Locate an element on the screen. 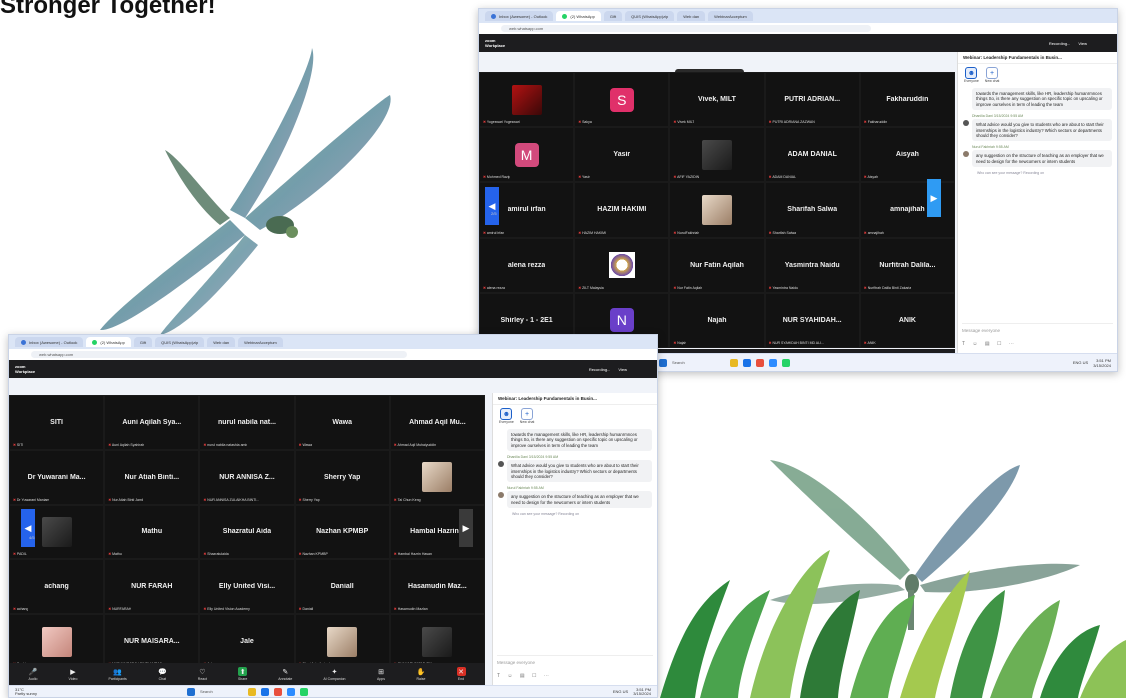  participant-tile: ✖ Sheri Azie Aminah is located at coordinates (342, 641).